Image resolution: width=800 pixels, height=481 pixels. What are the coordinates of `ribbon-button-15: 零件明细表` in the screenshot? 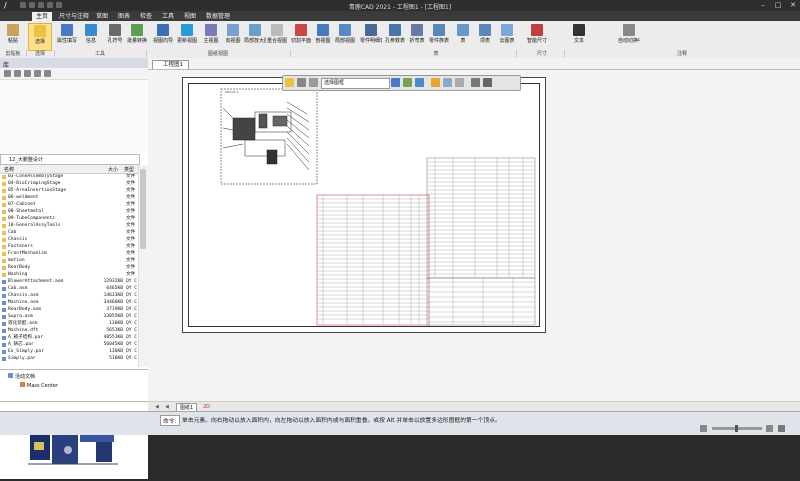 It's located at (371, 36).